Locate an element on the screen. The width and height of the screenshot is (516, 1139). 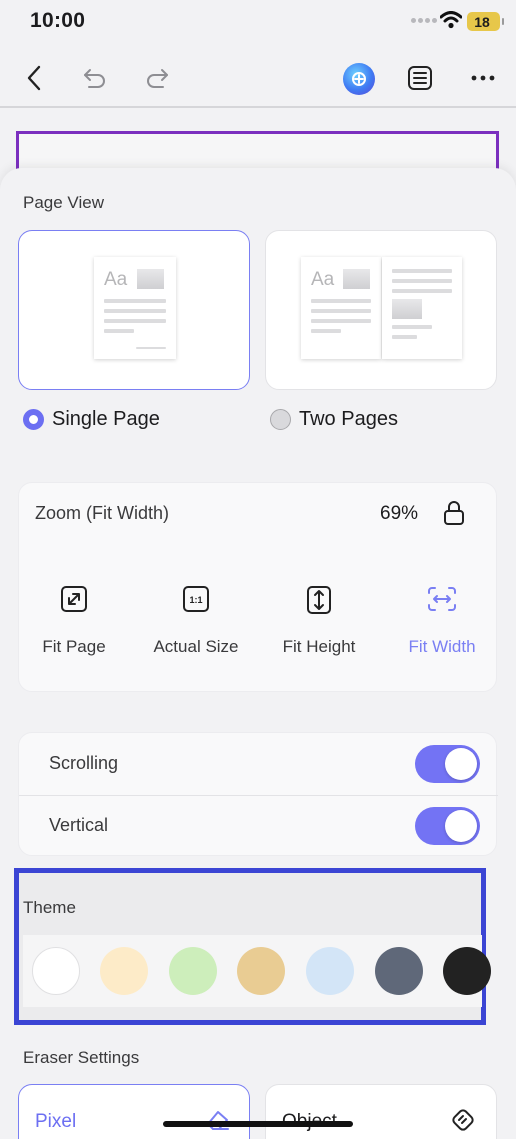
top-toolbar is located at coordinates (258, 77).